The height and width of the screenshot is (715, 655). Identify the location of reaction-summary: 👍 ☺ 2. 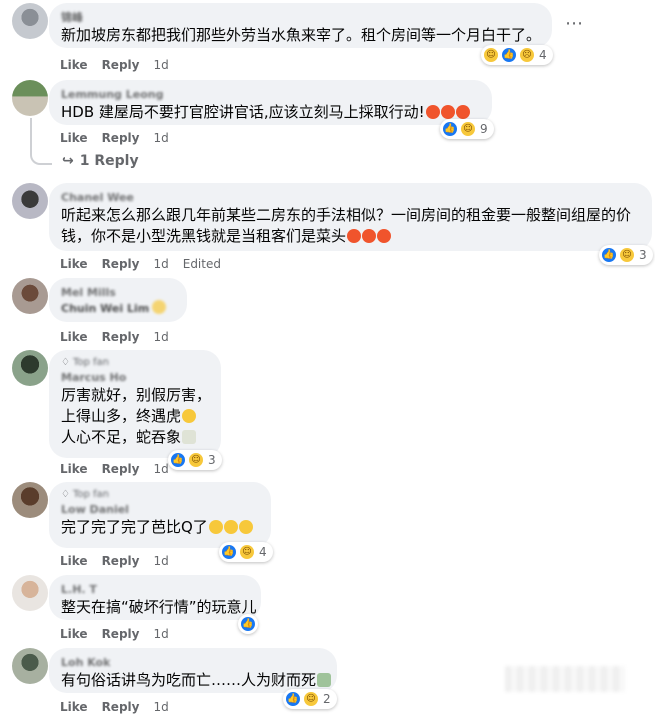
(310, 699).